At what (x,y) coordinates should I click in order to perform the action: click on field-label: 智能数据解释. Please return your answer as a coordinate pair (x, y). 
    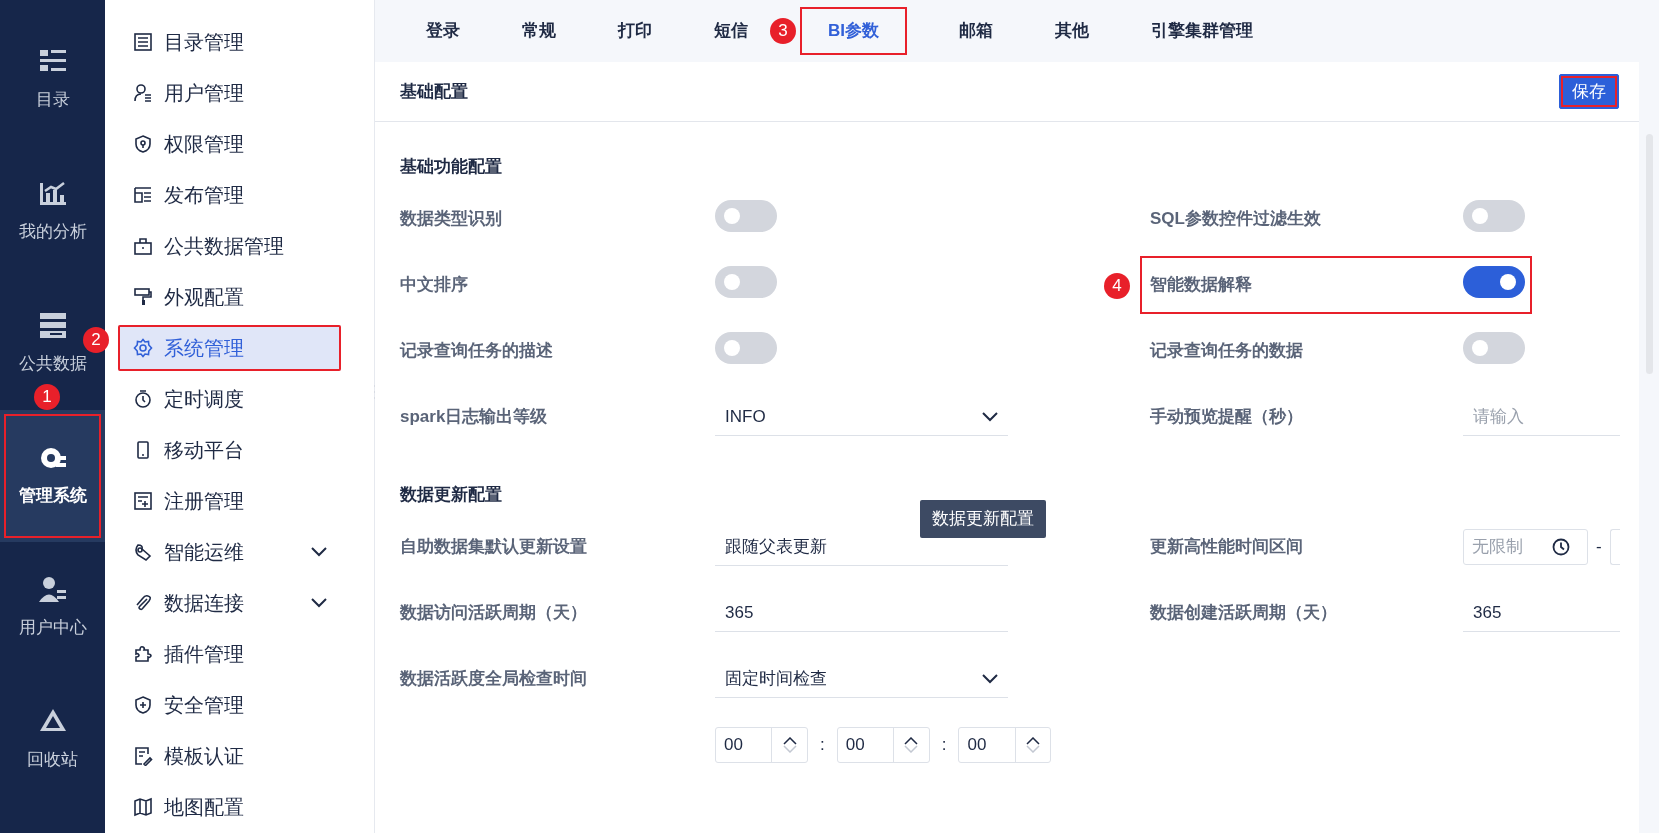
    Looking at the image, I should click on (1201, 285).